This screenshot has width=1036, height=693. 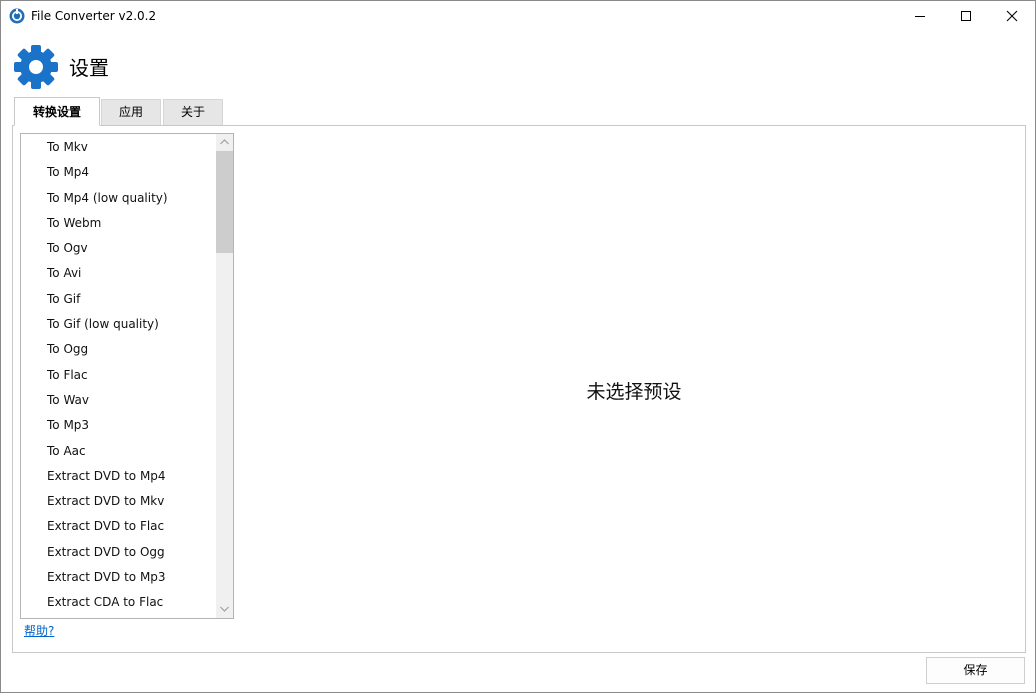 What do you see at coordinates (118, 526) in the screenshot?
I see `preset-list-item: Extract DVD to Flac` at bounding box center [118, 526].